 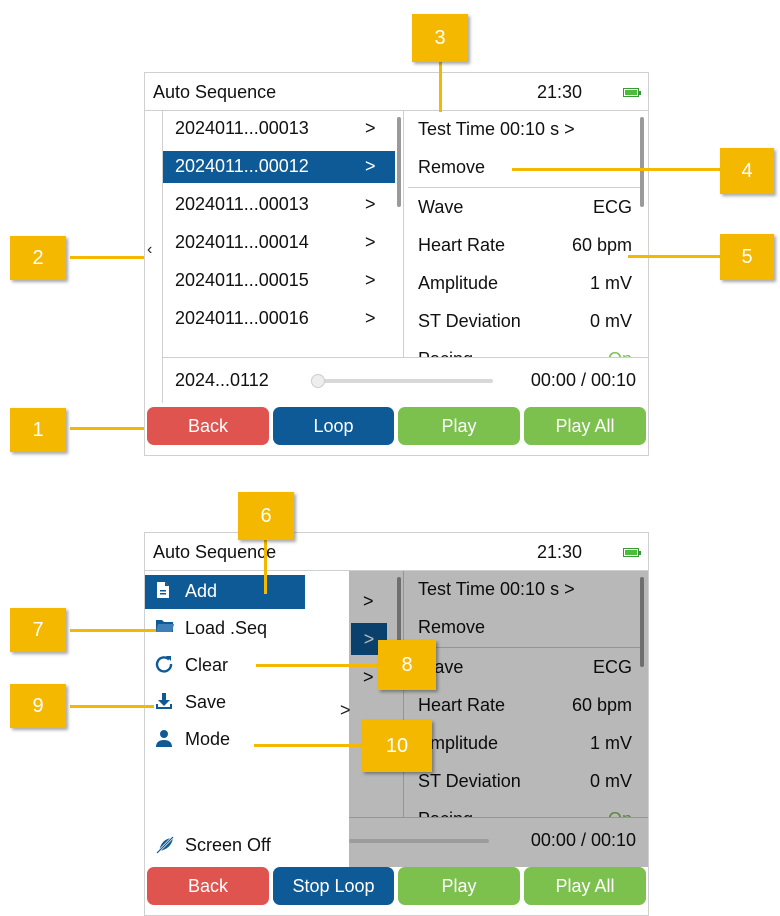 What do you see at coordinates (462, 245) in the screenshot?
I see `param-label: Heart Rate` at bounding box center [462, 245].